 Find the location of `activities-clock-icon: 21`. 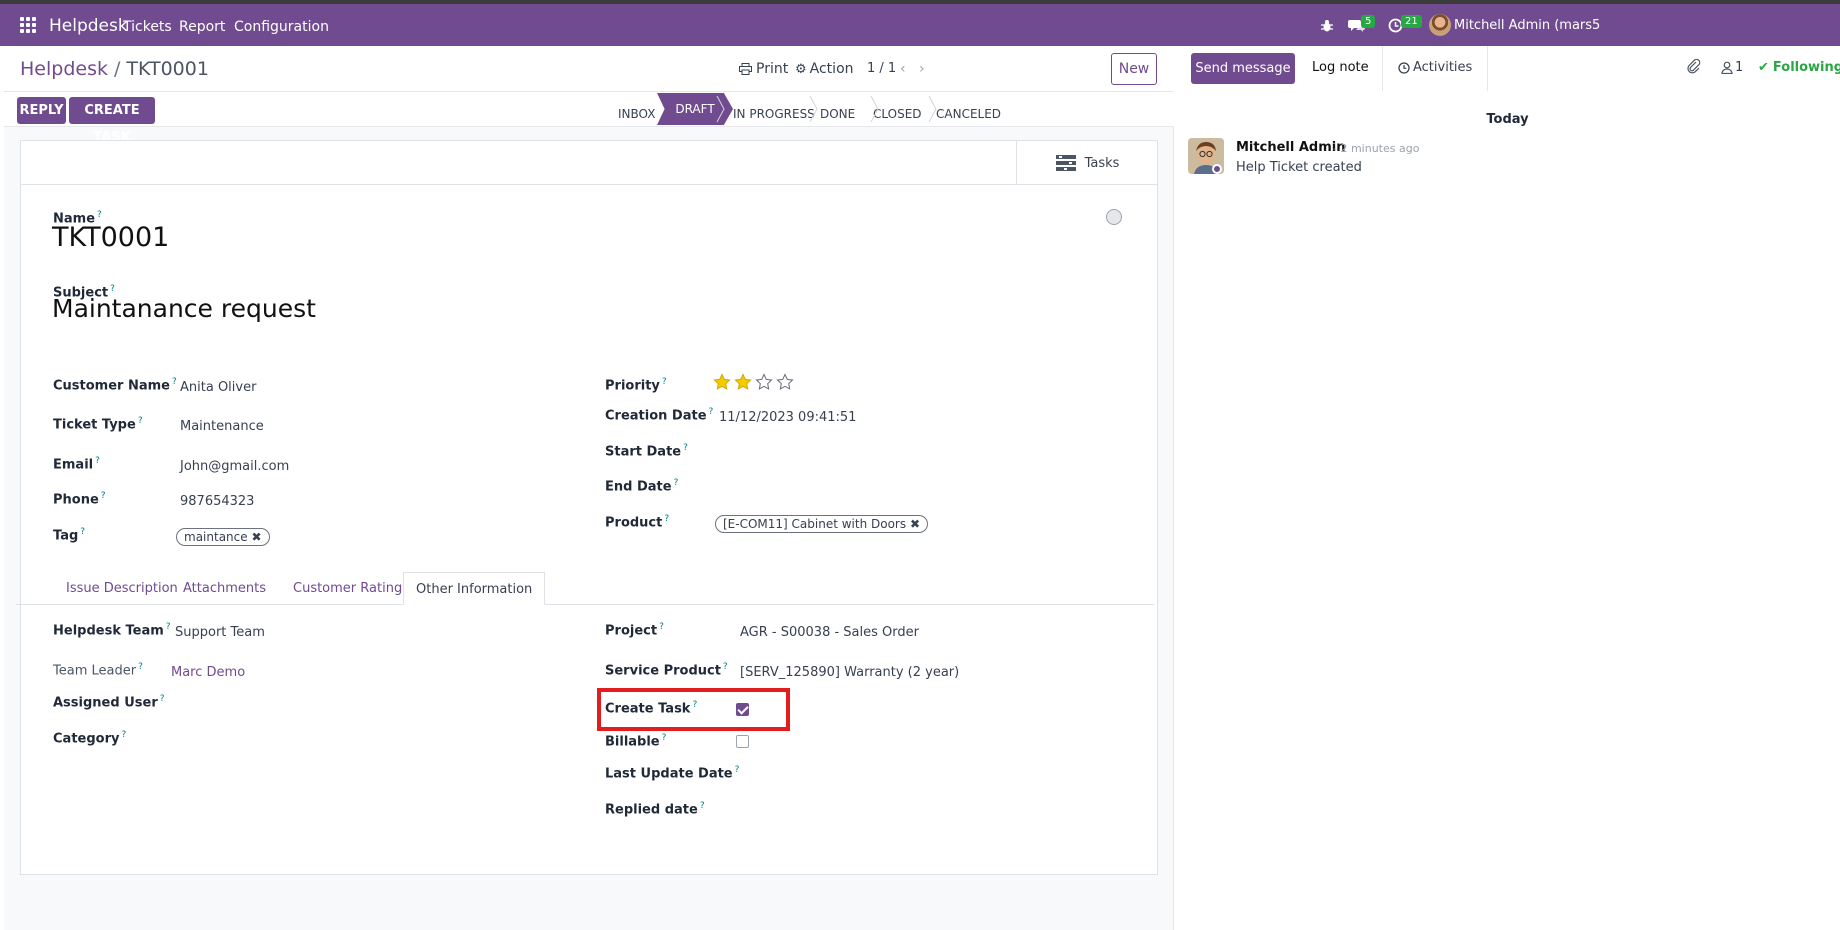

activities-clock-icon: 21 is located at coordinates (1405, 24).